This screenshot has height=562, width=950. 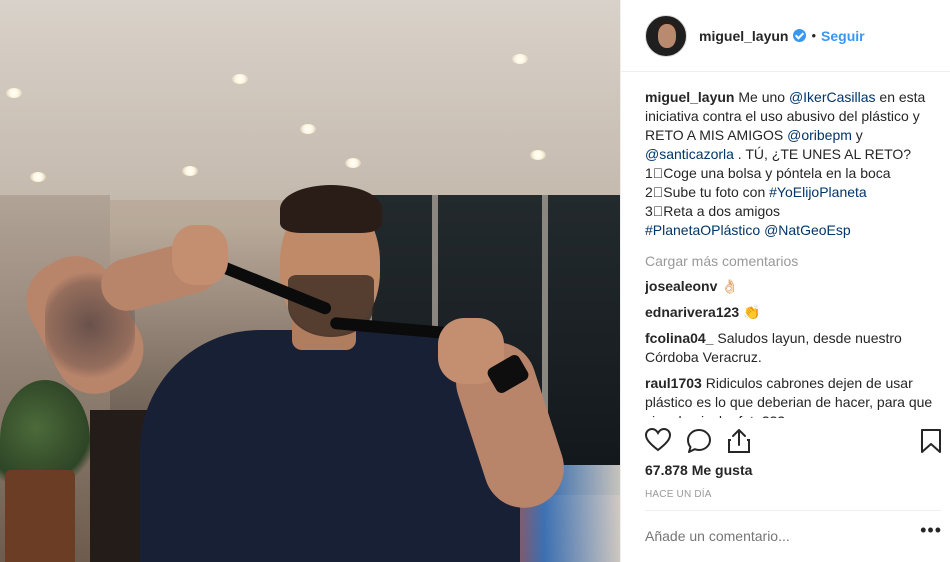 I want to click on comment-emoji: 👌🏻, so click(x=730, y=286).